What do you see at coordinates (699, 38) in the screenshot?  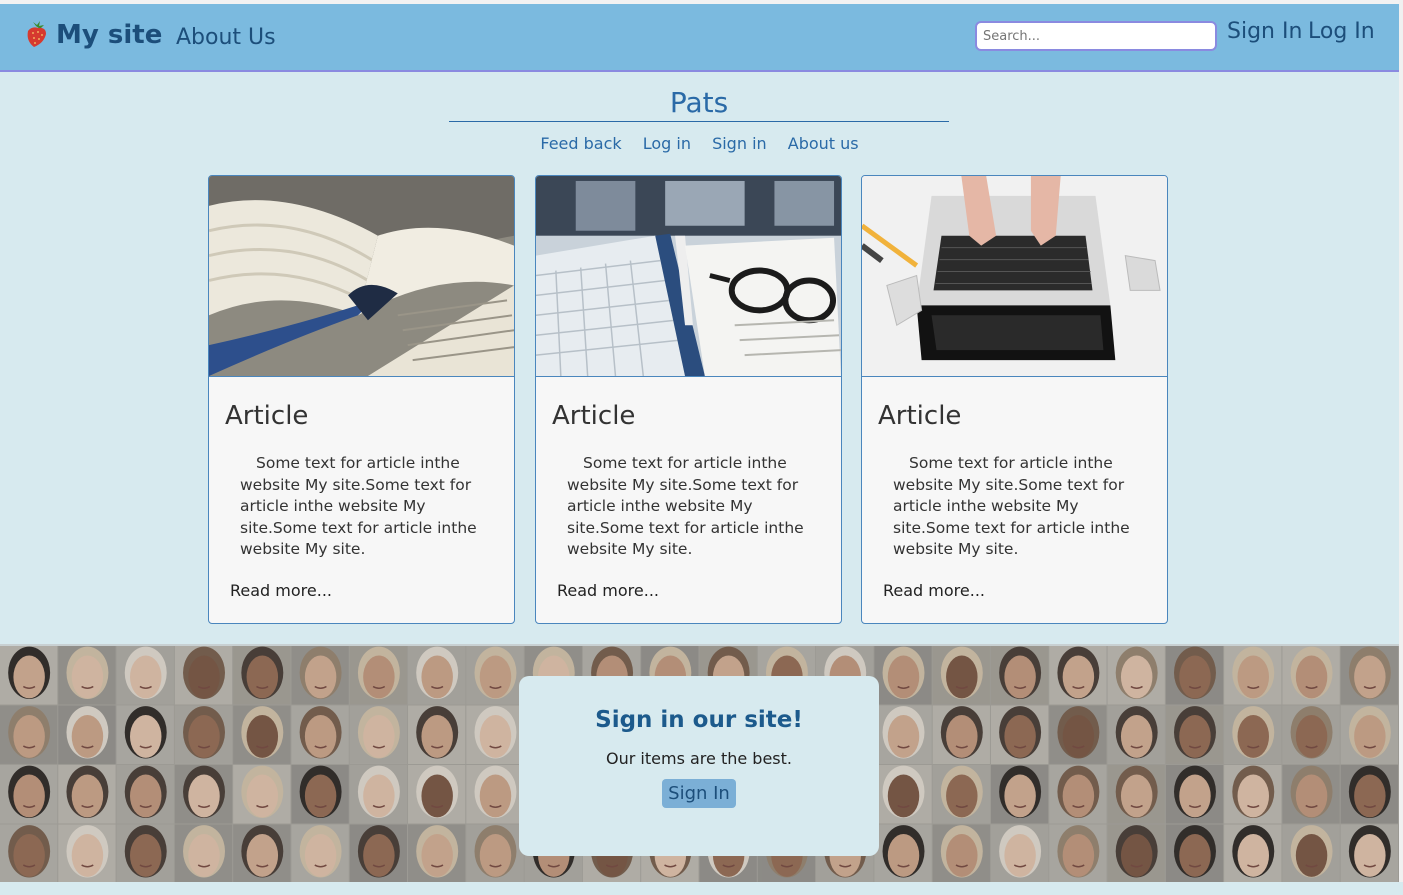 I see `navbar: My site About Us Sign In Log In` at bounding box center [699, 38].